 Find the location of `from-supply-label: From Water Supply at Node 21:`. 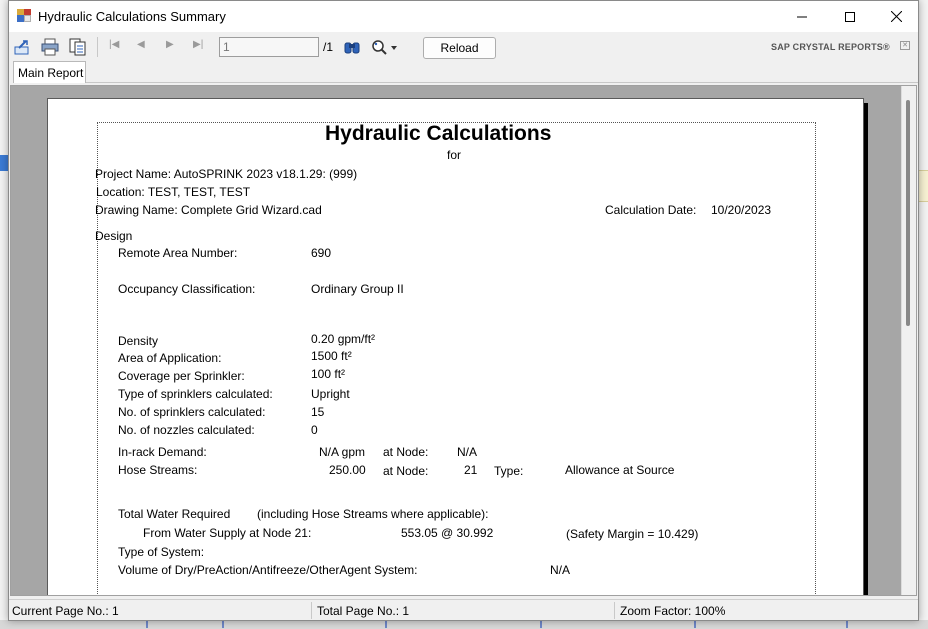

from-supply-label: From Water Supply at Node 21: is located at coordinates (227, 533).